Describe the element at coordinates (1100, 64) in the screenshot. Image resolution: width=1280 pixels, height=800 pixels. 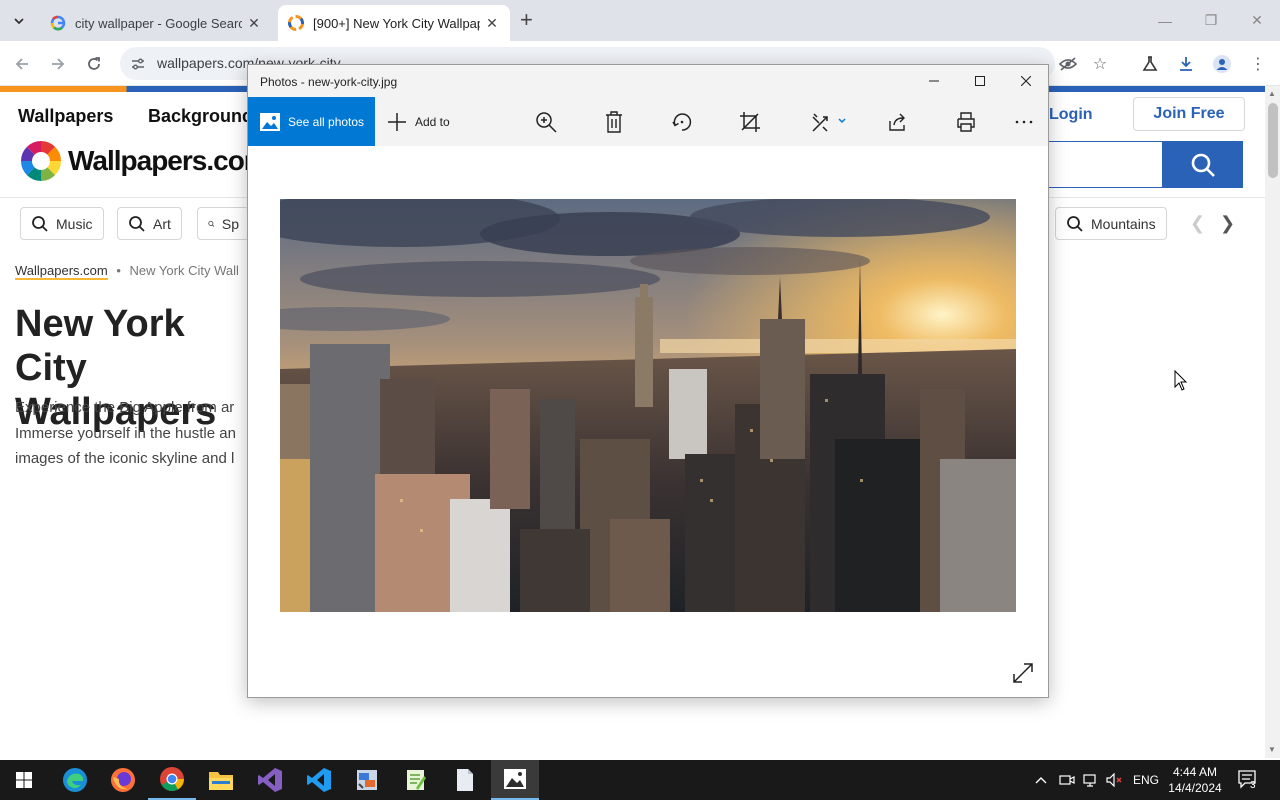
I see `bookmark-star-icon: ☆` at that location.